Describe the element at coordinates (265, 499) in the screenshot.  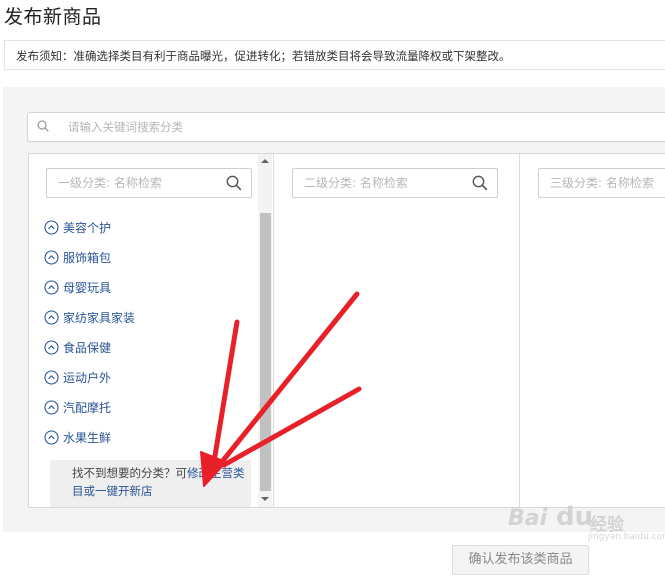
I see `scroll-down-arrow-icon` at that location.